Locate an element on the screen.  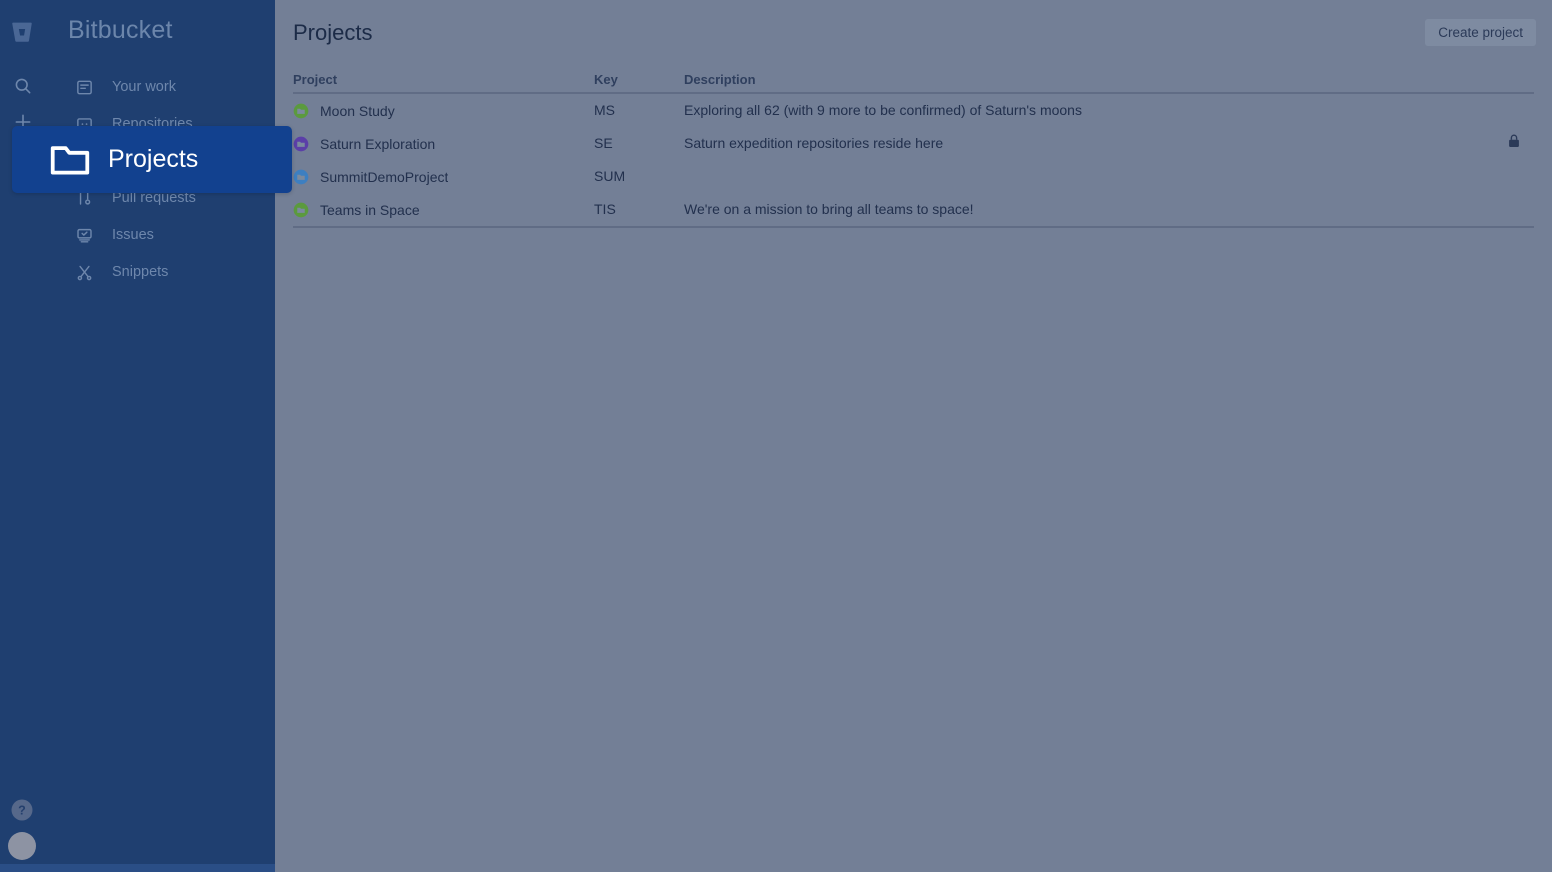
page-header: Projects Create project is located at coordinates (922, 36).